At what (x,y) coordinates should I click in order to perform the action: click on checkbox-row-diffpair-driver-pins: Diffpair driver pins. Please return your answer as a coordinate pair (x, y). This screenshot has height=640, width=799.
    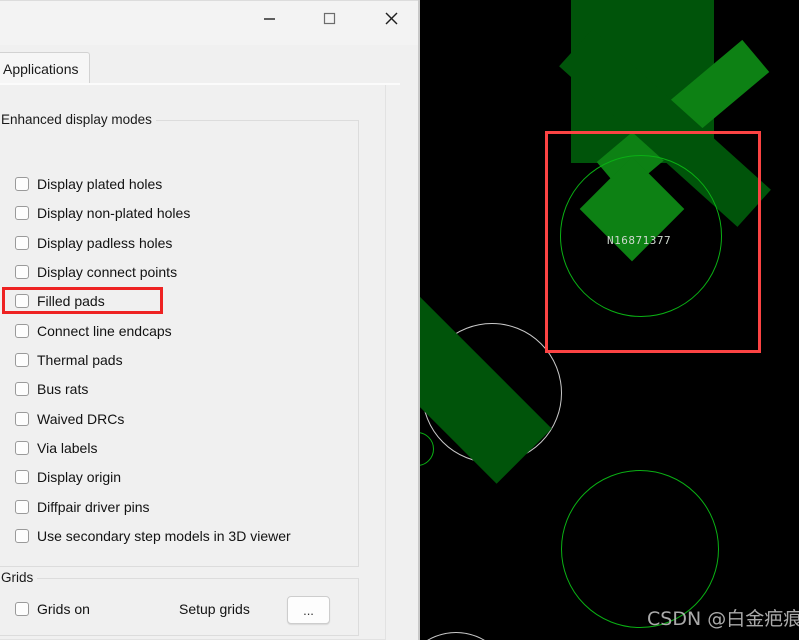
    Looking at the image, I should click on (82, 507).